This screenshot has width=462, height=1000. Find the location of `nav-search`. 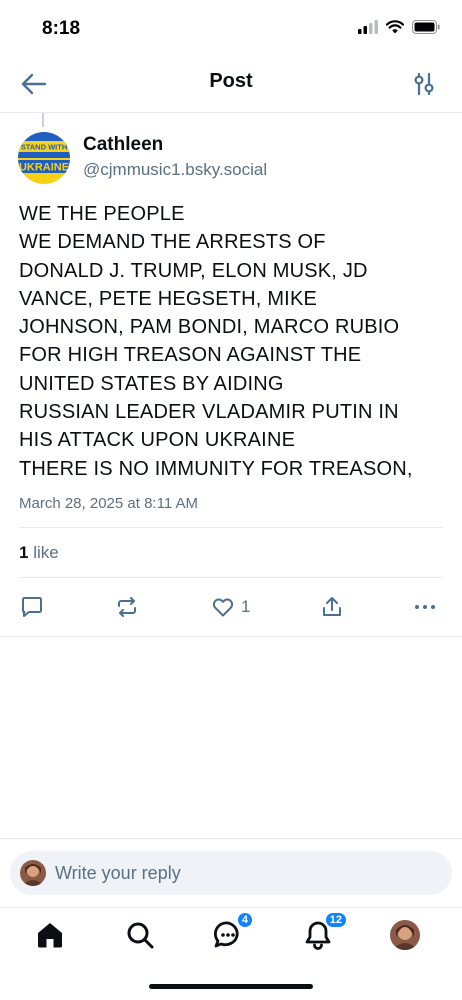

nav-search is located at coordinates (140, 935).